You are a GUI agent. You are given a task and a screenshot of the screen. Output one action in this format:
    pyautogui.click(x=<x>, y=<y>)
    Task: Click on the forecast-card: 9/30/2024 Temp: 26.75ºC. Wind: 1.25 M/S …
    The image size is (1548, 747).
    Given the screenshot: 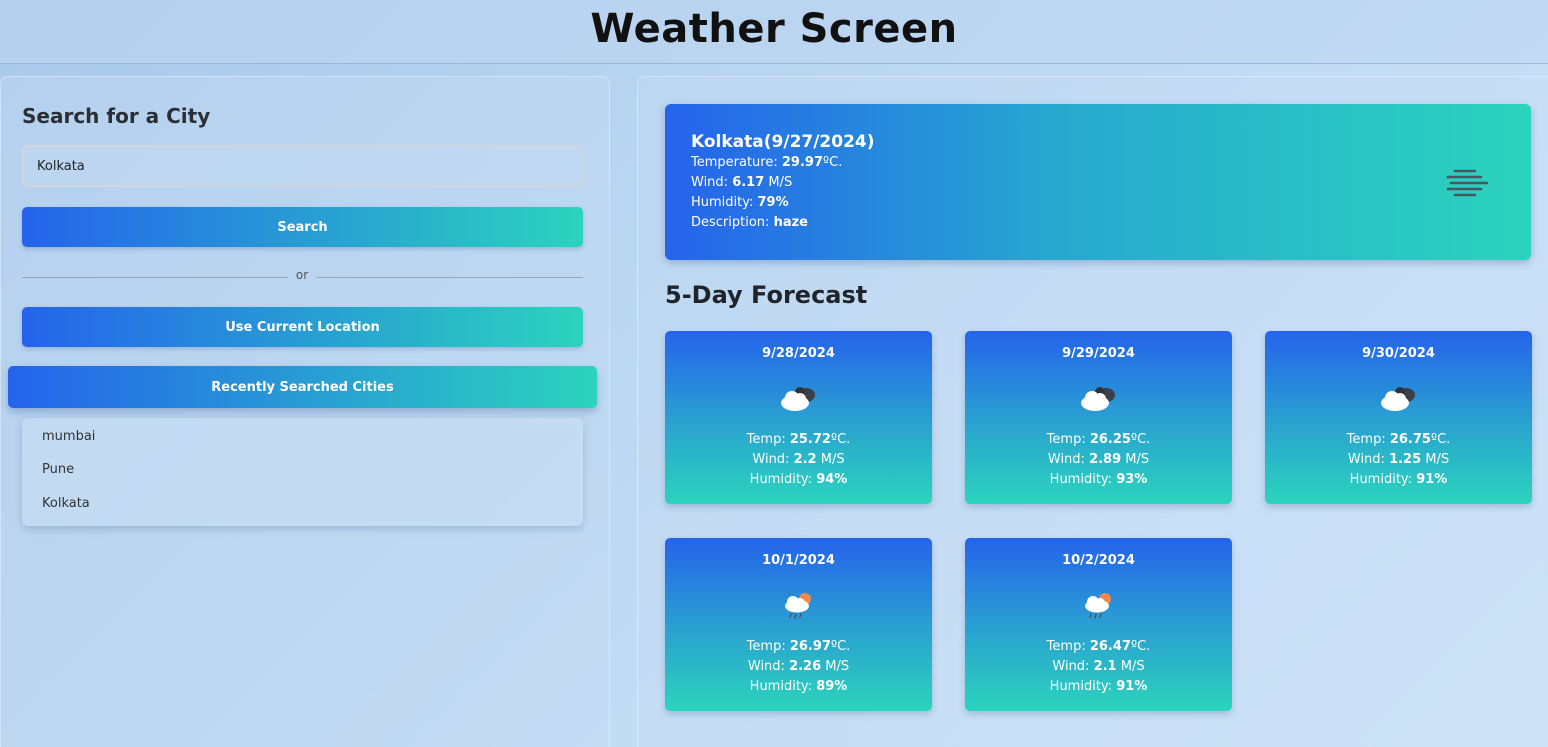 What is the action you would take?
    pyautogui.click(x=1398, y=417)
    